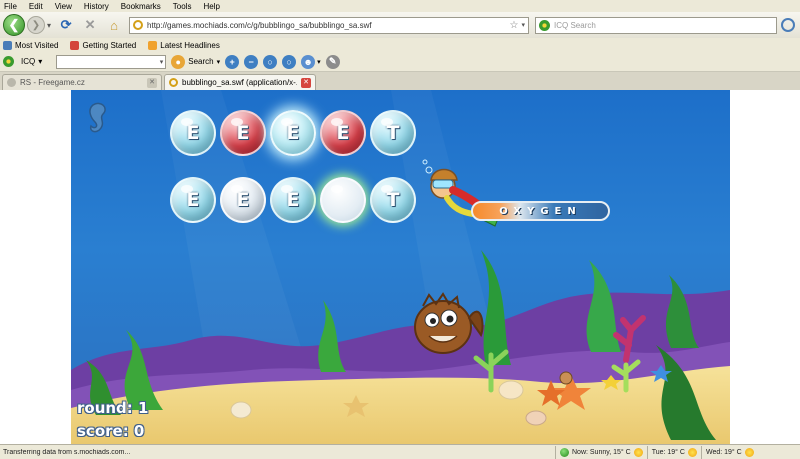 The image size is (800, 459). I want to click on stop-icon: ✕, so click(90, 25).